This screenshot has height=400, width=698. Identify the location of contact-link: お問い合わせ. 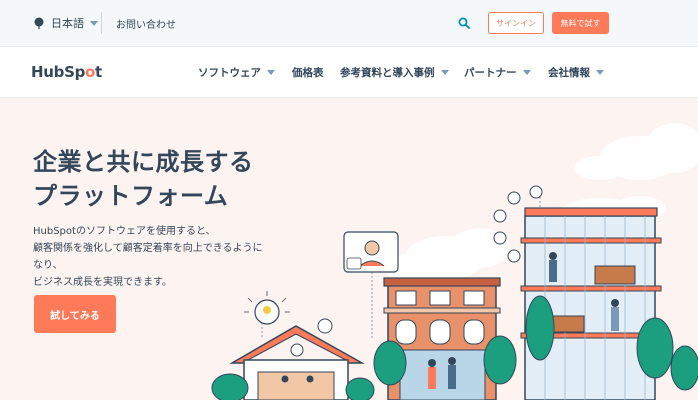
(146, 23).